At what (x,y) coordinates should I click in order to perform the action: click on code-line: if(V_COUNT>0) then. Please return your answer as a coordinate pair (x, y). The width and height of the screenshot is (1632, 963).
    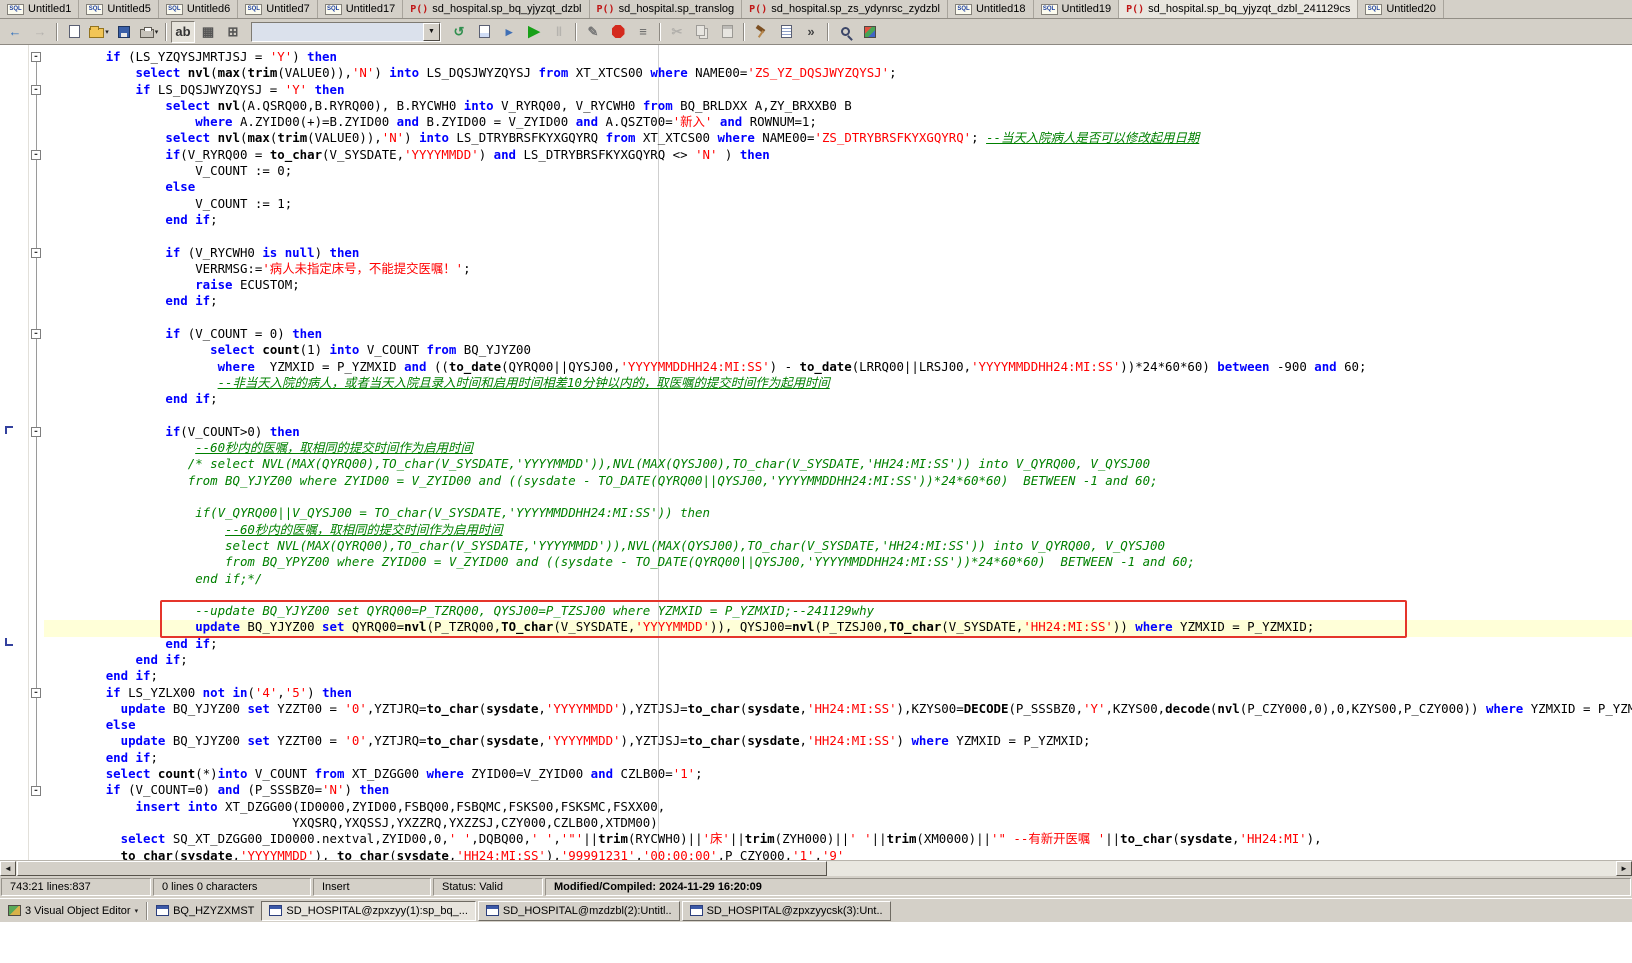
    Looking at the image, I should click on (839, 432).